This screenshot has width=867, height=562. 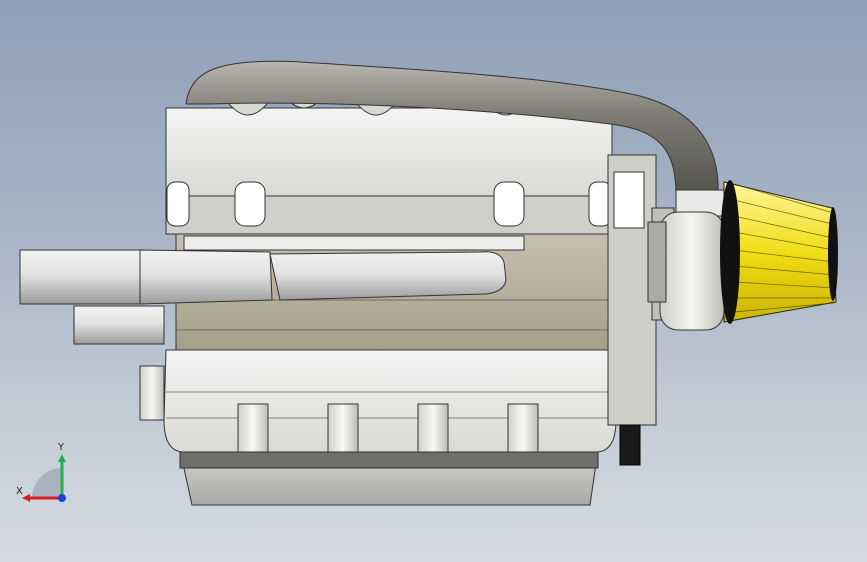 What do you see at coordinates (82, 277) in the screenshot?
I see `exhaust-pipe-upper` at bounding box center [82, 277].